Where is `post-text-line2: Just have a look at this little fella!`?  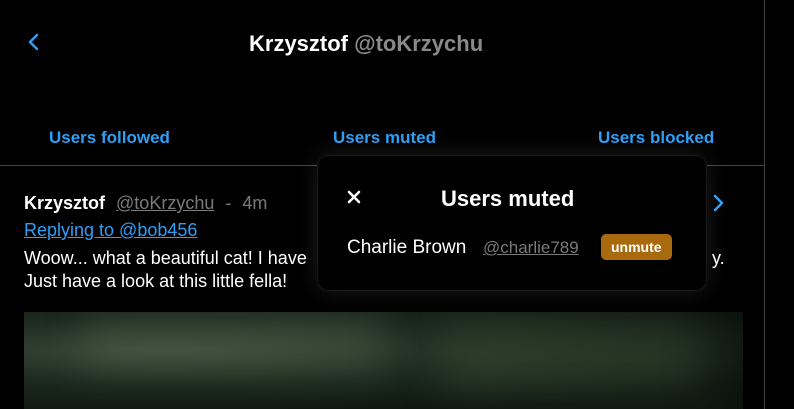 post-text-line2: Just have a look at this little fella! is located at coordinates (156, 281).